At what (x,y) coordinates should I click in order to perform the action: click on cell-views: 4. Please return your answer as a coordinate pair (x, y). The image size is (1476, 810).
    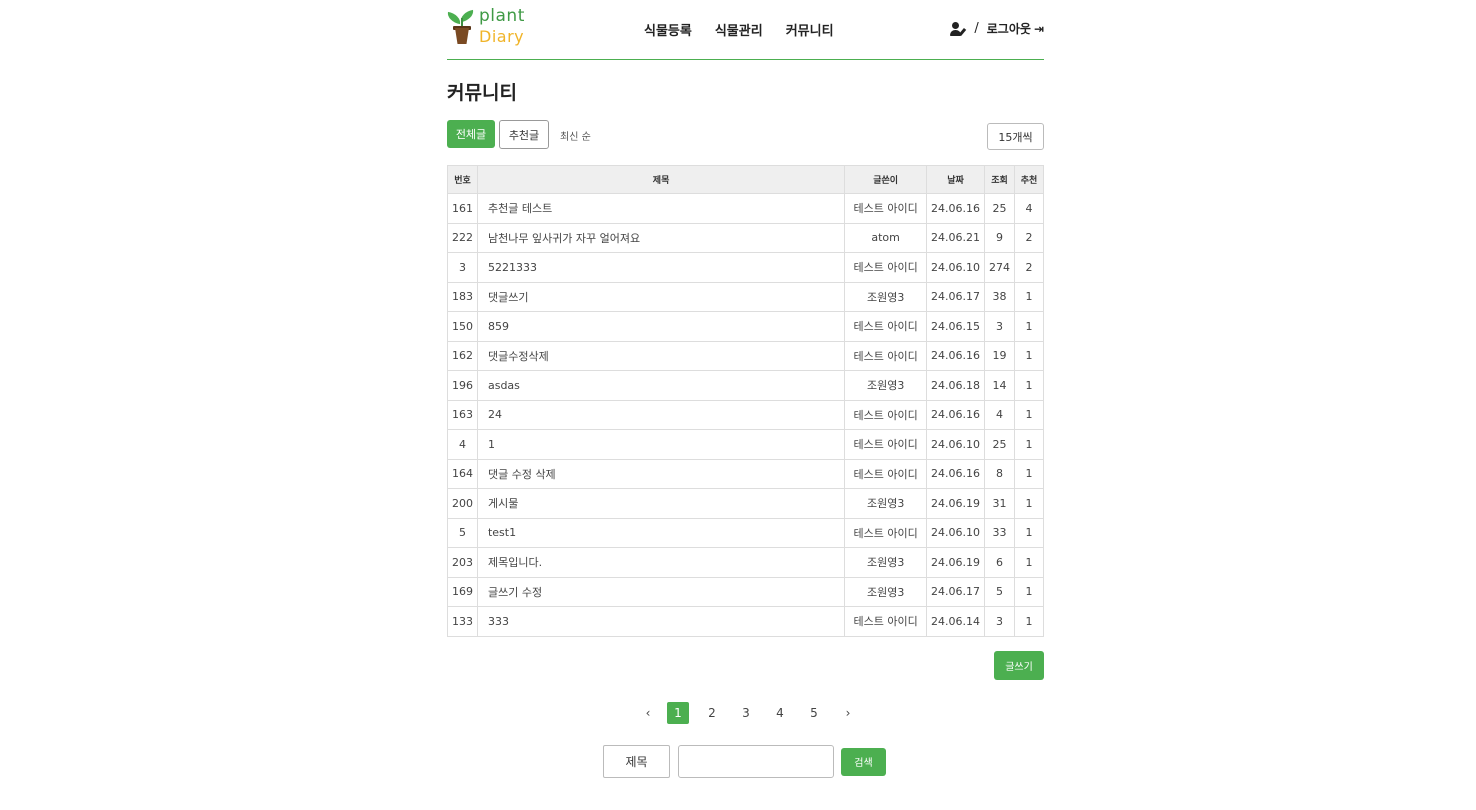
    Looking at the image, I should click on (999, 414).